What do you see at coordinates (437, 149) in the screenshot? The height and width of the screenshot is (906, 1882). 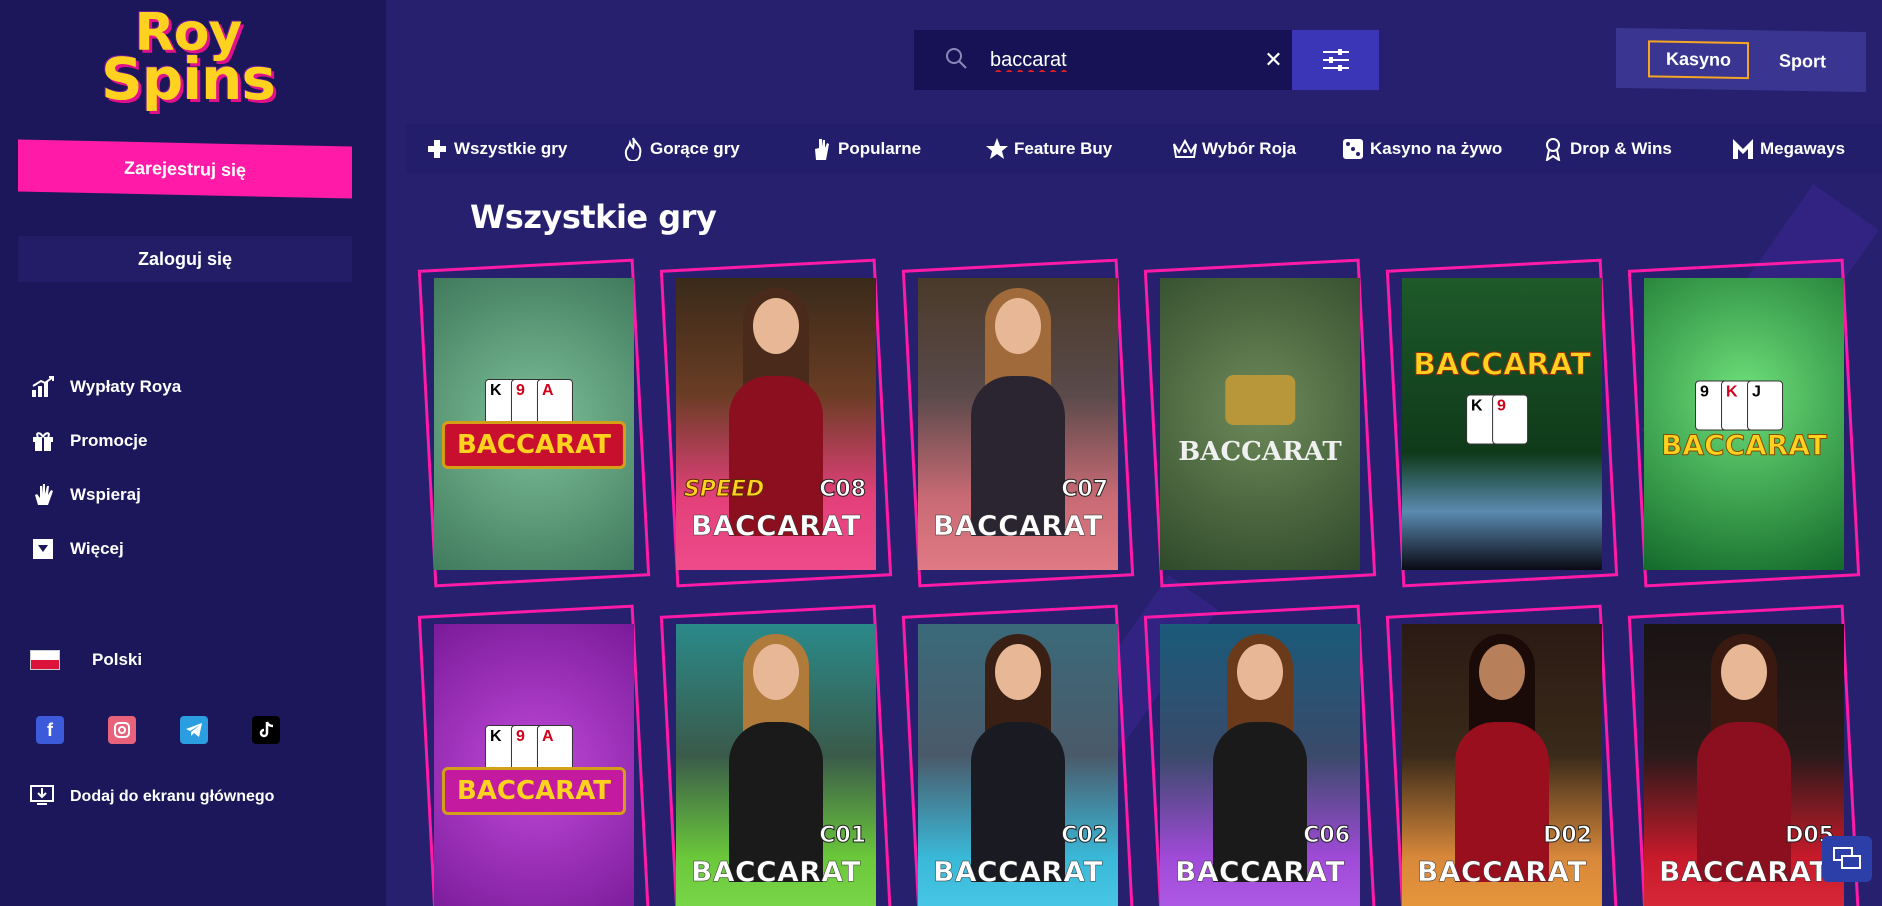 I see `puzzle-icon` at bounding box center [437, 149].